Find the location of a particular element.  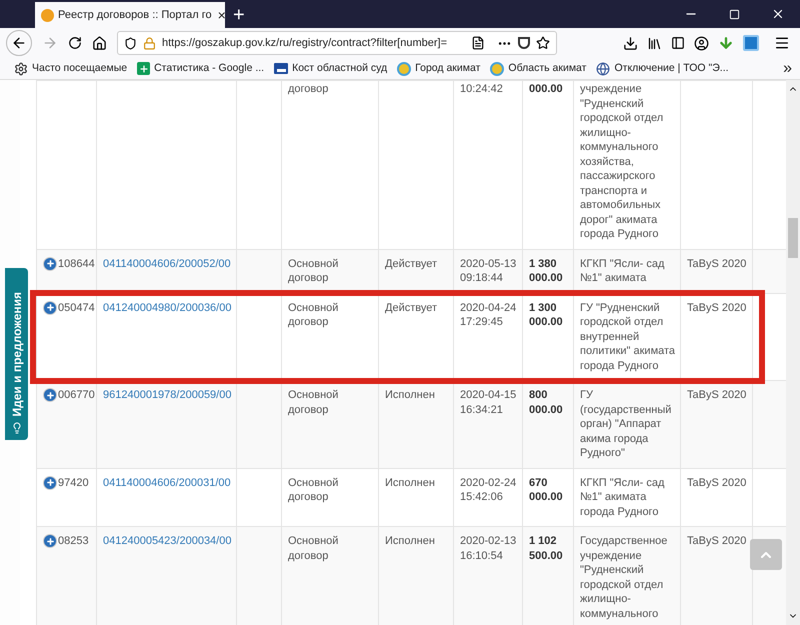

contract-amount: 670 000.00 is located at coordinates (546, 489).